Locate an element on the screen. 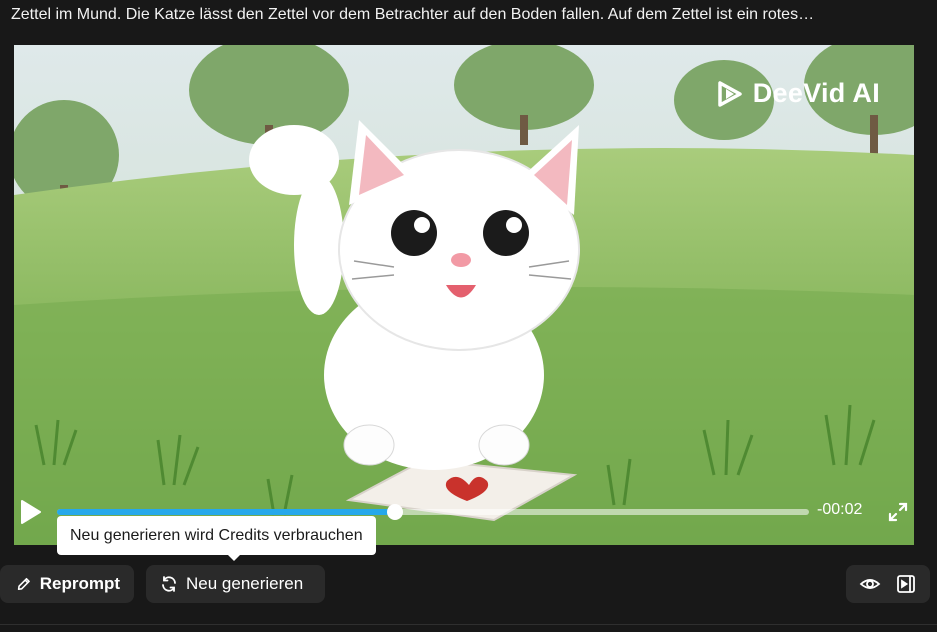  deevid-logo-icon is located at coordinates (730, 93).